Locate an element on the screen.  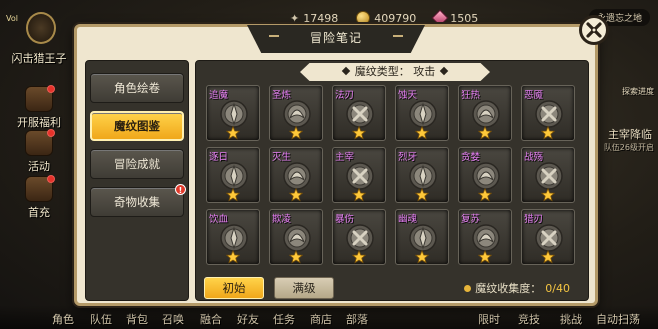
tab-curio-collection: 奇物收集 ! is located at coordinates (138, 200).